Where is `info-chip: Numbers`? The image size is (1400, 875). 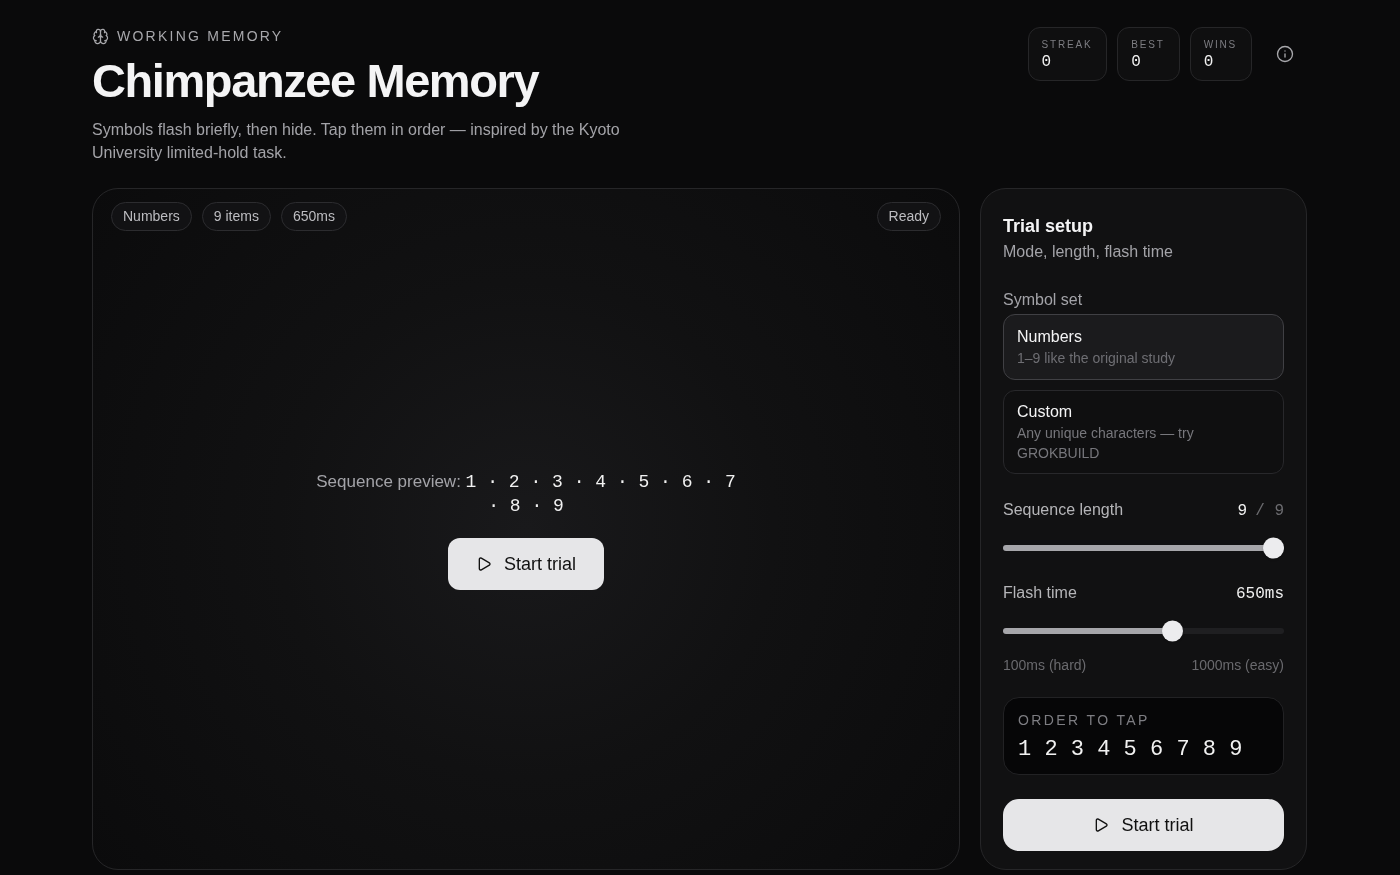 info-chip: Numbers is located at coordinates (151, 217).